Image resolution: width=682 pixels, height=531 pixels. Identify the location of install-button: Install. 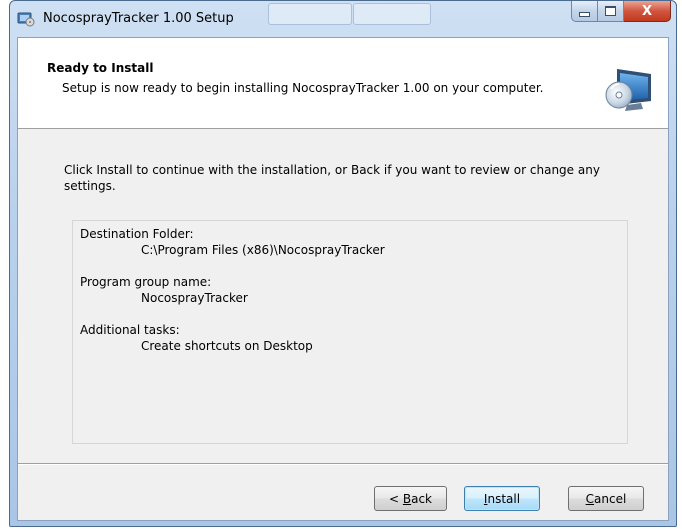
(502, 498).